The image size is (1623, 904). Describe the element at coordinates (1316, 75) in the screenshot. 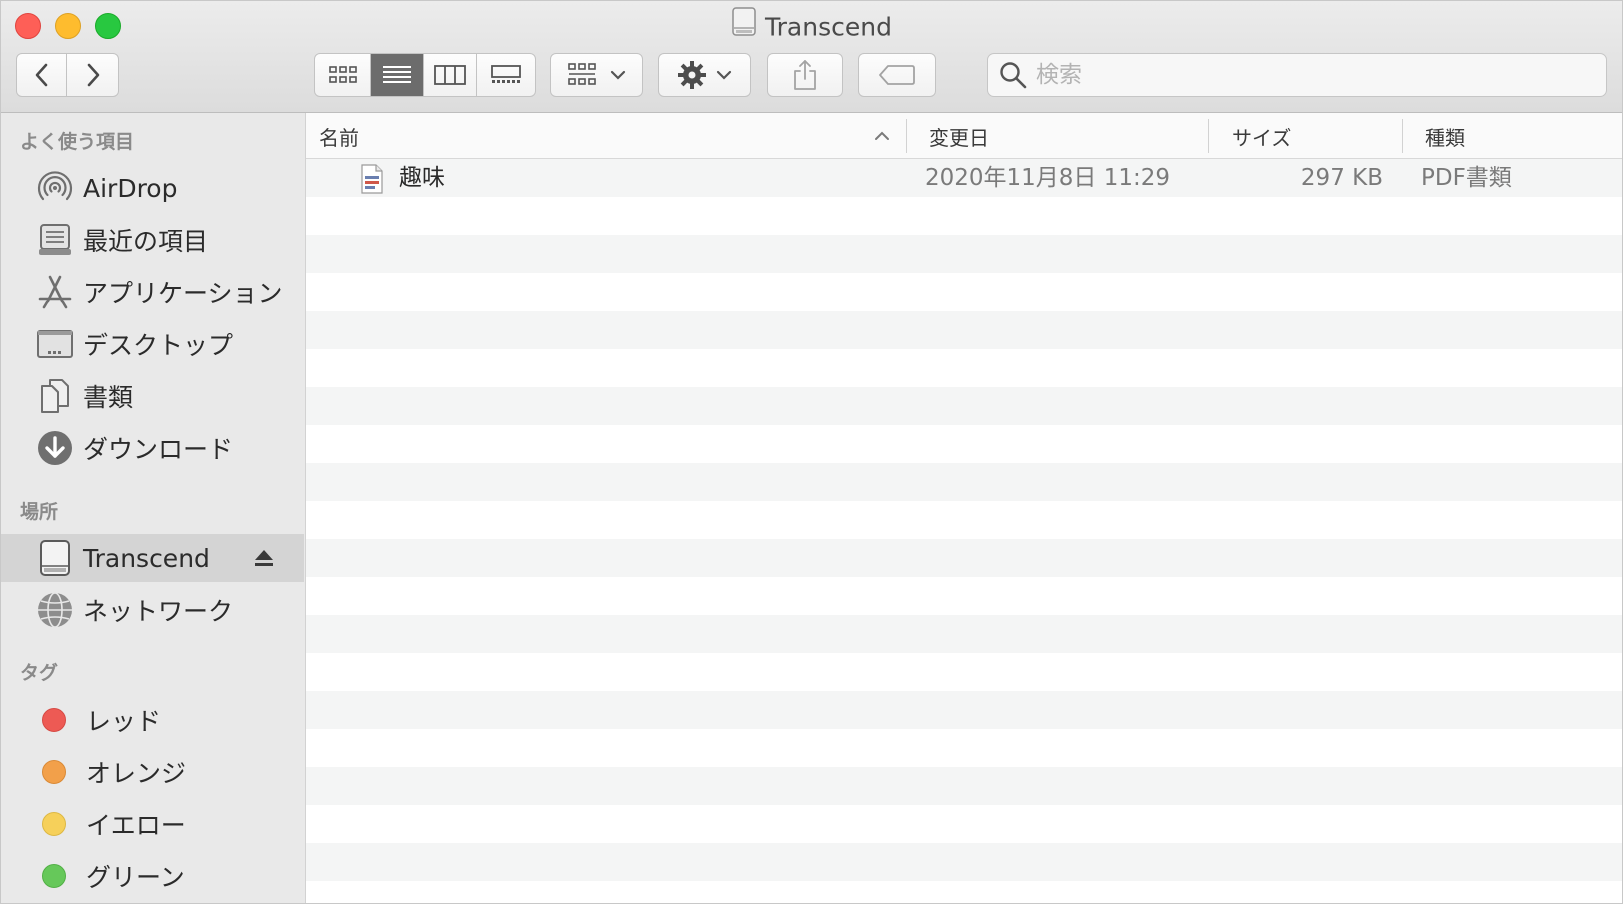

I see `search-input` at that location.